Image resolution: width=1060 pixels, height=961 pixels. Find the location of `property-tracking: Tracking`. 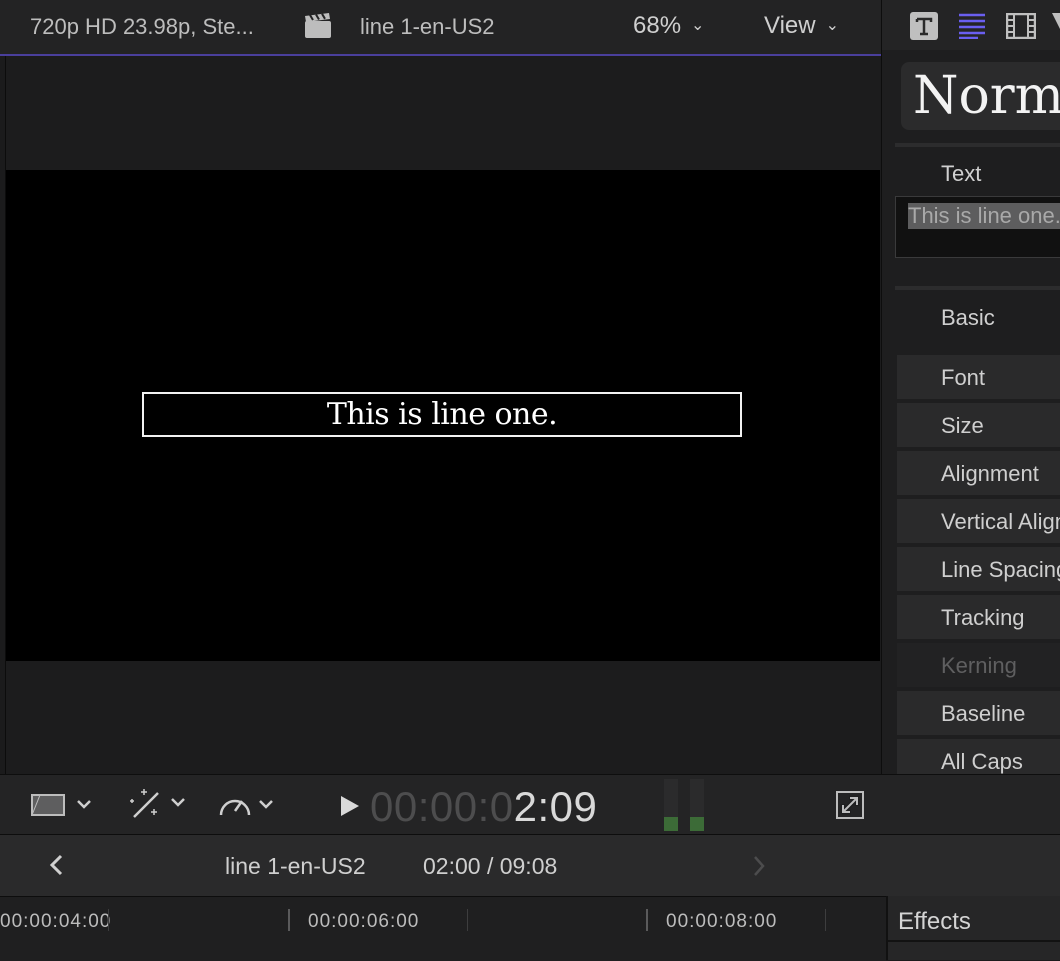

property-tracking: Tracking is located at coordinates (978, 617).